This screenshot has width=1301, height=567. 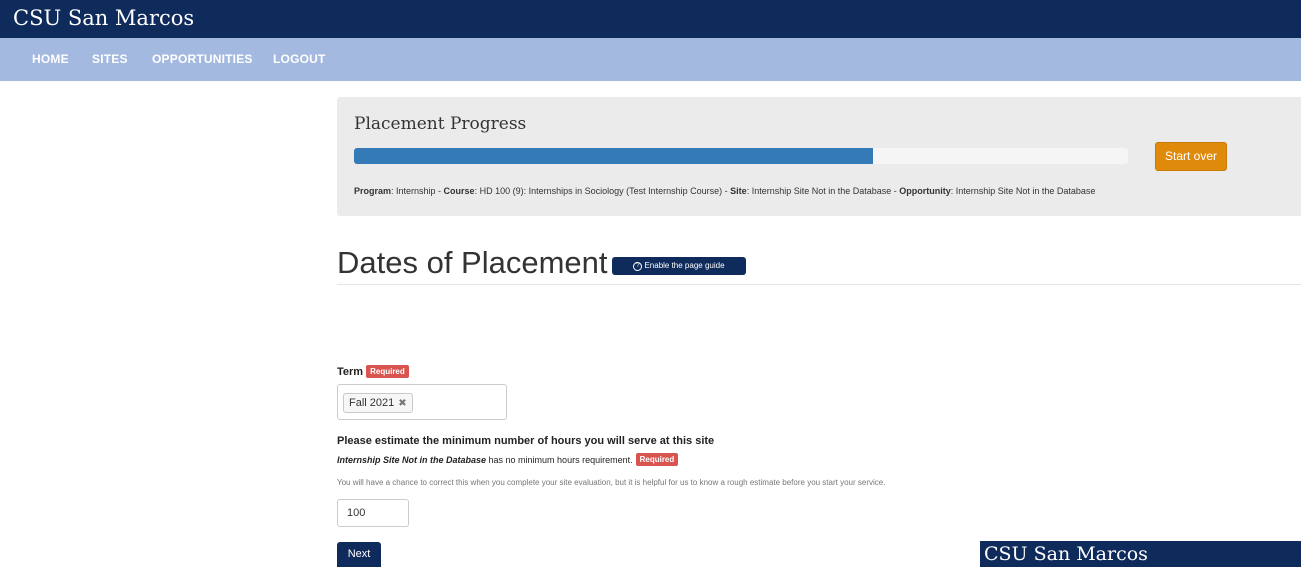 What do you see at coordinates (412, 460) in the screenshot?
I see `hours-site-name: Internship Site Not in the Database` at bounding box center [412, 460].